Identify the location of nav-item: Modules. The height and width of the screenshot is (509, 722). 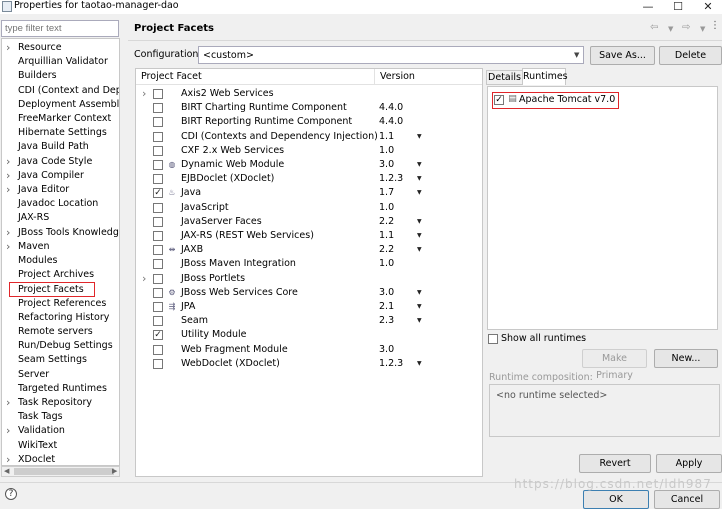
(60, 261).